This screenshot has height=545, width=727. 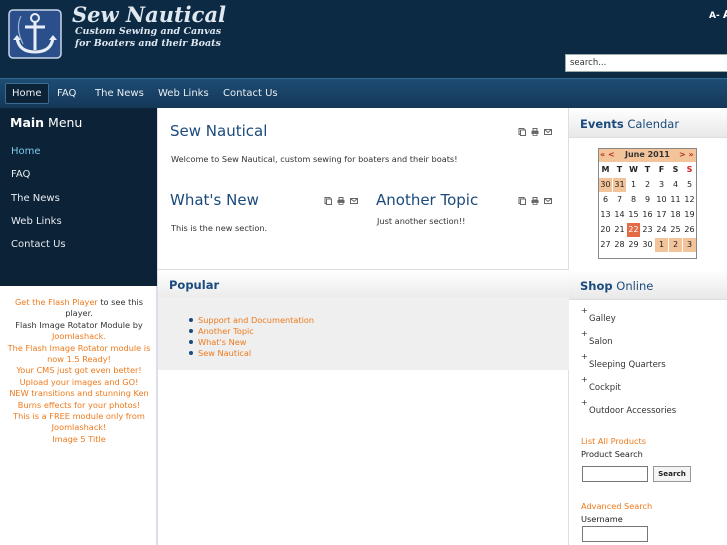 I want to click on calendar-day: 17, so click(x=661, y=215).